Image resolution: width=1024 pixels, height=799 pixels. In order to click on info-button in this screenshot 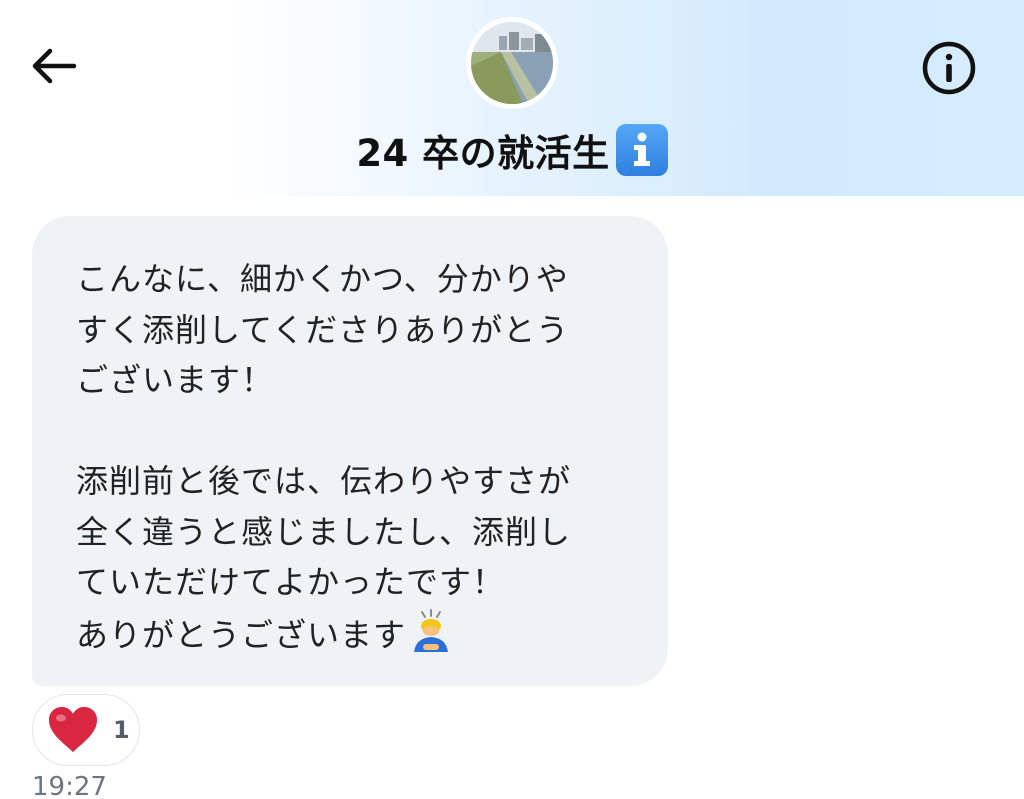, I will do `click(949, 68)`.